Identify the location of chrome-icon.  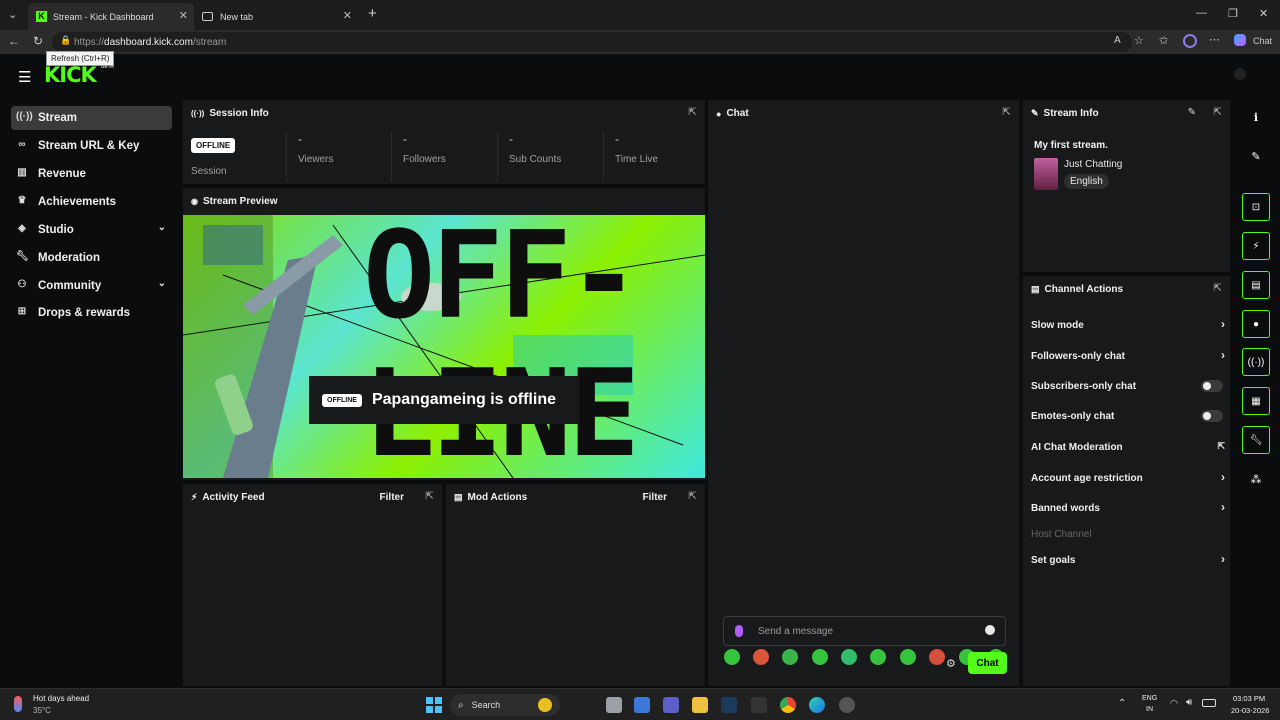
(788, 705).